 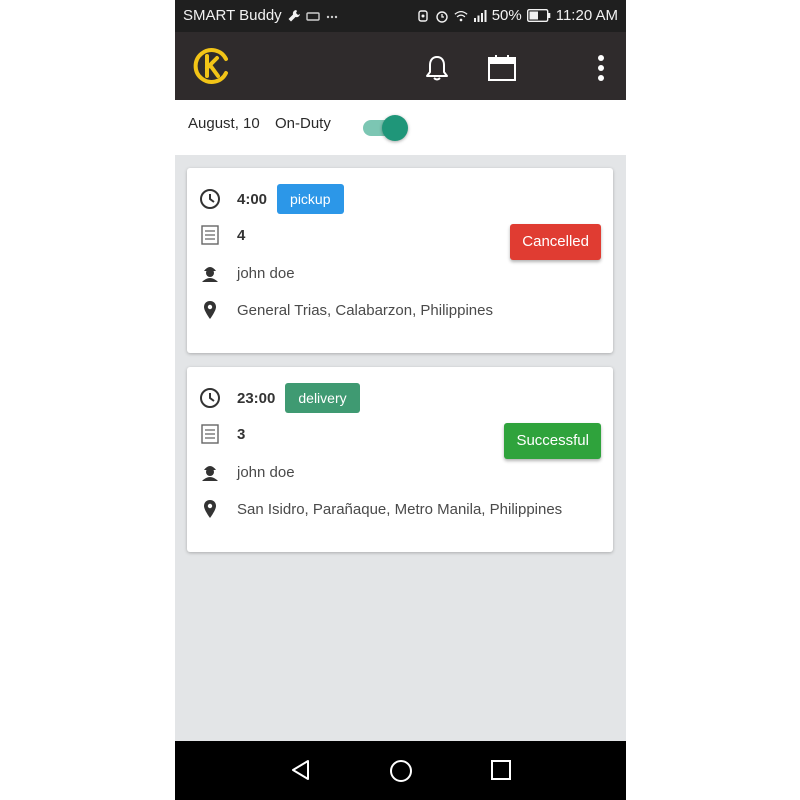 What do you see at coordinates (303, 123) in the screenshot?
I see `duty-status-label: On-Duty` at bounding box center [303, 123].